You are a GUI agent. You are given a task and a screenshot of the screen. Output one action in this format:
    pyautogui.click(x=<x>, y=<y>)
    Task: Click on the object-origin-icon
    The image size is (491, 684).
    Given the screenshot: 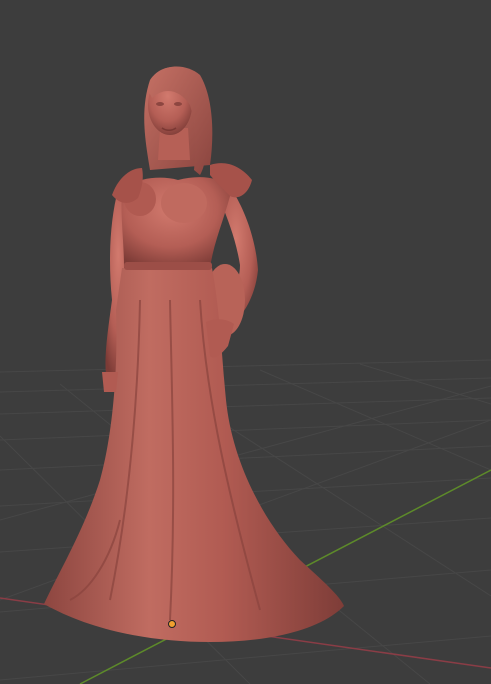 What is the action you would take?
    pyautogui.click(x=172, y=624)
    